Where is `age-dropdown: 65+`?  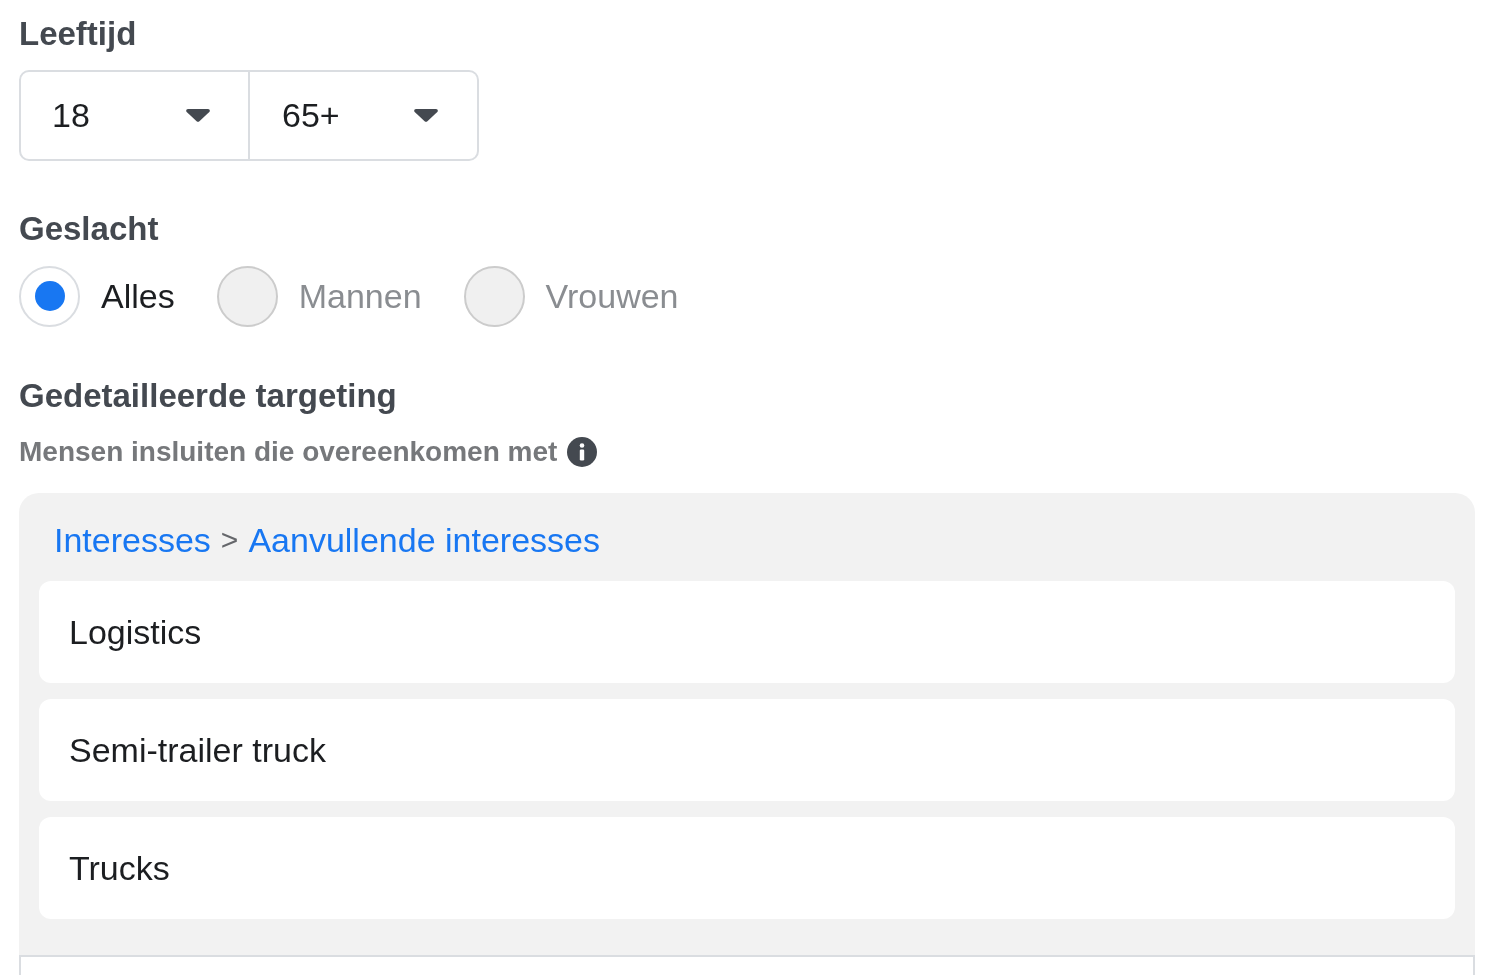 age-dropdown: 65+ is located at coordinates (364, 115).